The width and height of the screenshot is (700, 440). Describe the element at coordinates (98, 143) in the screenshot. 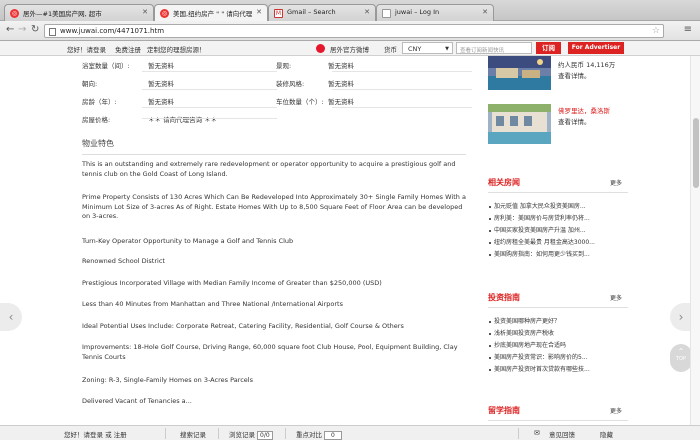

I see `features-heading: 物业特色` at that location.